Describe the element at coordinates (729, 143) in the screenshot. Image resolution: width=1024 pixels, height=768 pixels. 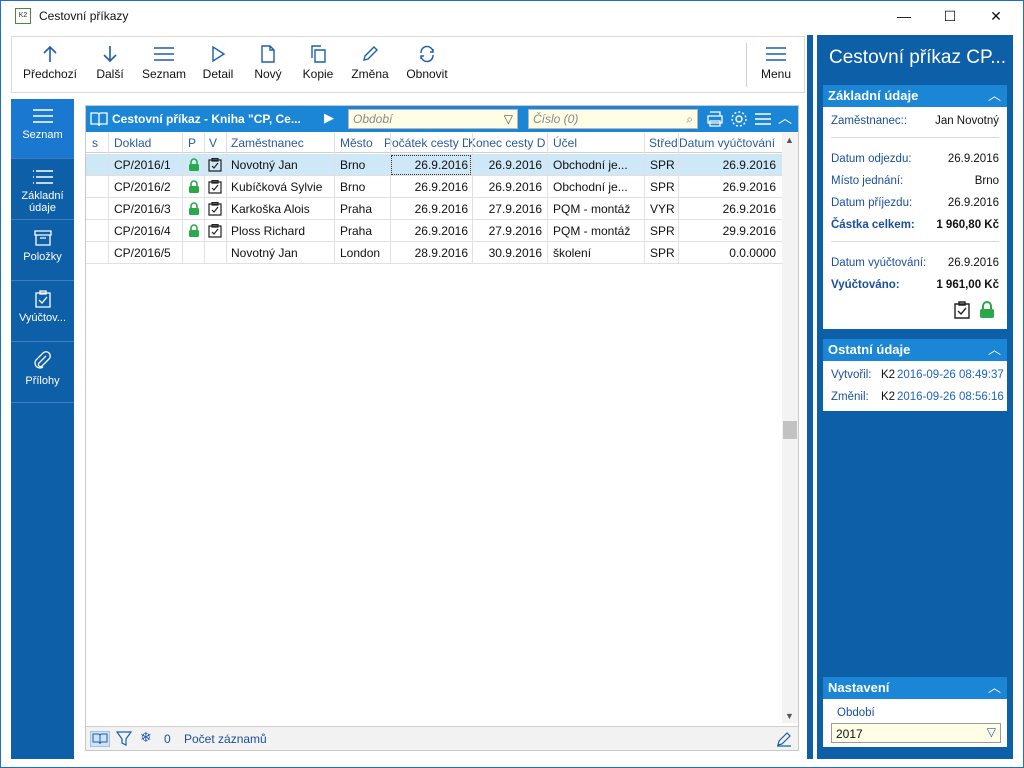
I see `col-settlement-date: Datum vyúčtování` at that location.